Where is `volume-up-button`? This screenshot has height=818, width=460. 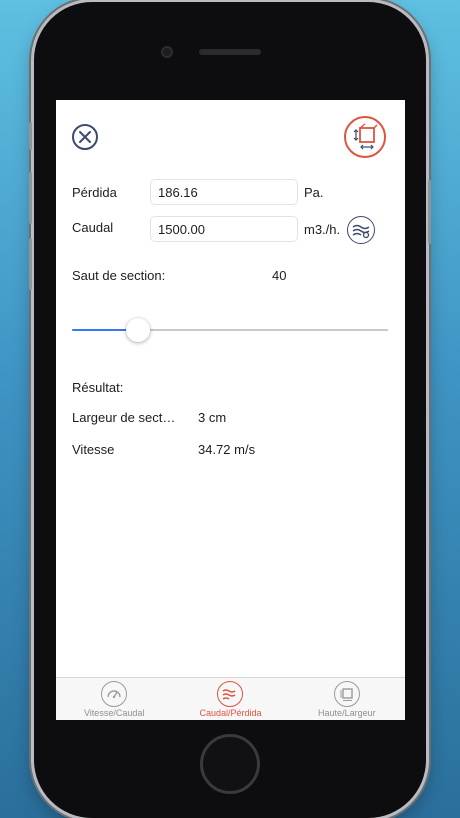
volume-up-button is located at coordinates (30, 198).